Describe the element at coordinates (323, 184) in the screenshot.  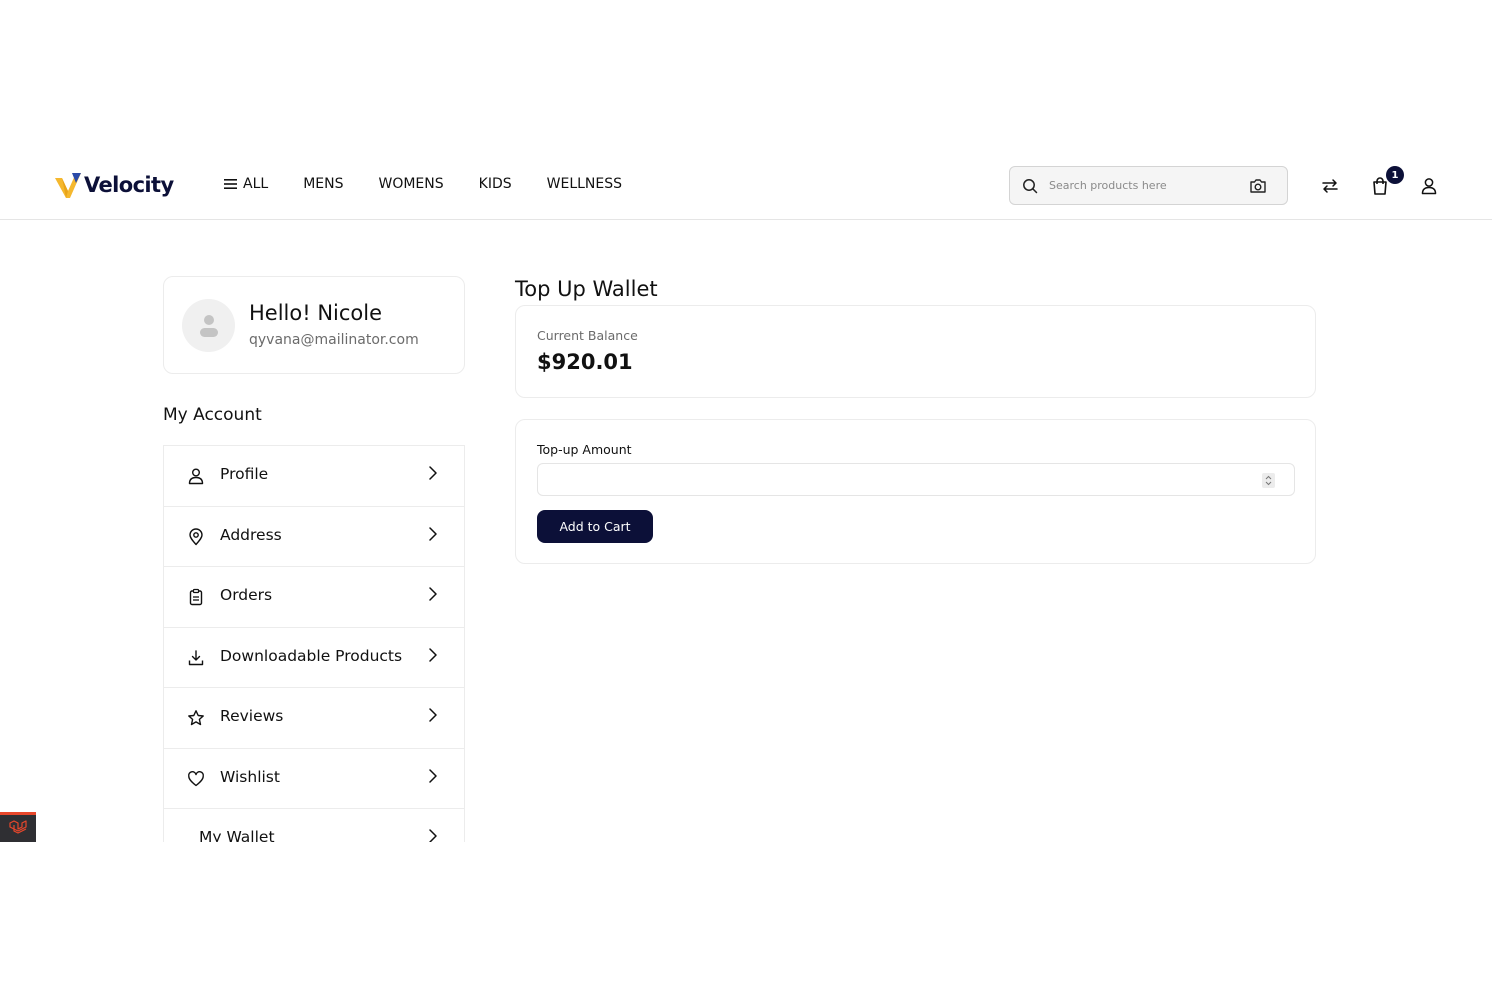
I see `nav-mens: MENS` at that location.